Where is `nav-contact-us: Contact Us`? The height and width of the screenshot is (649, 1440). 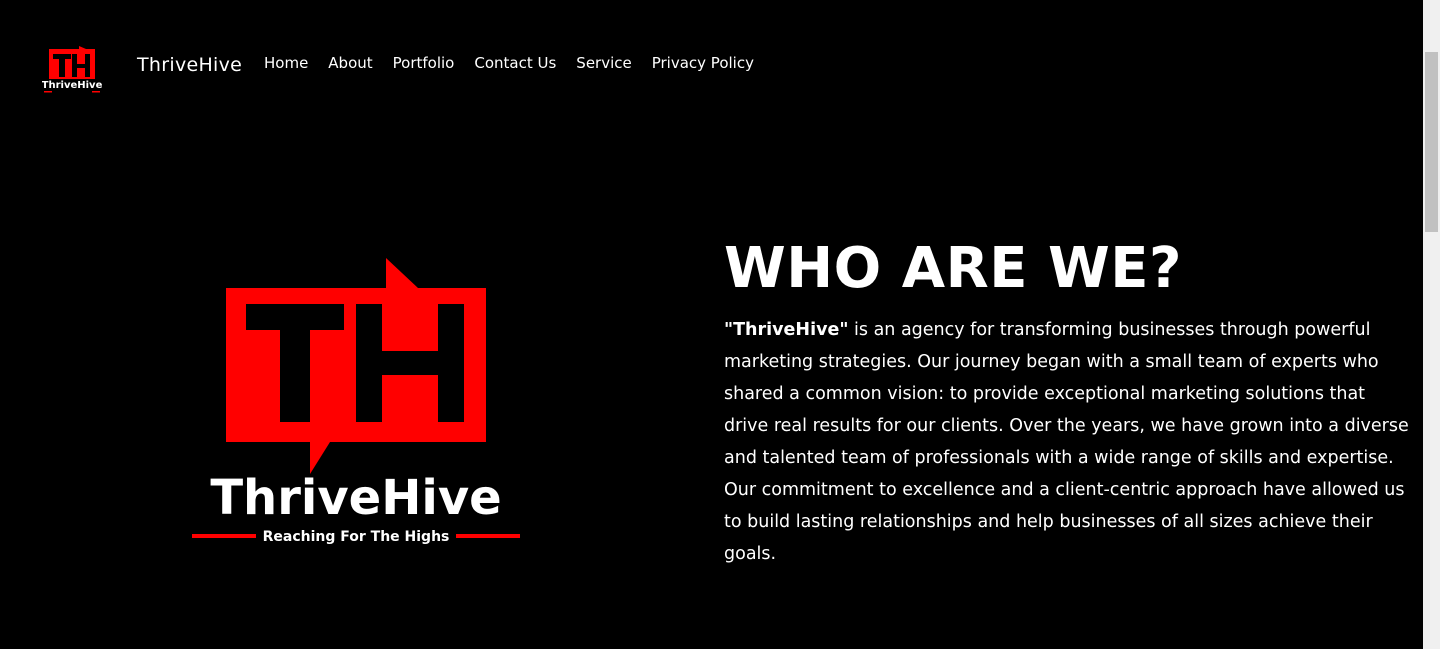 nav-contact-us: Contact Us is located at coordinates (515, 63).